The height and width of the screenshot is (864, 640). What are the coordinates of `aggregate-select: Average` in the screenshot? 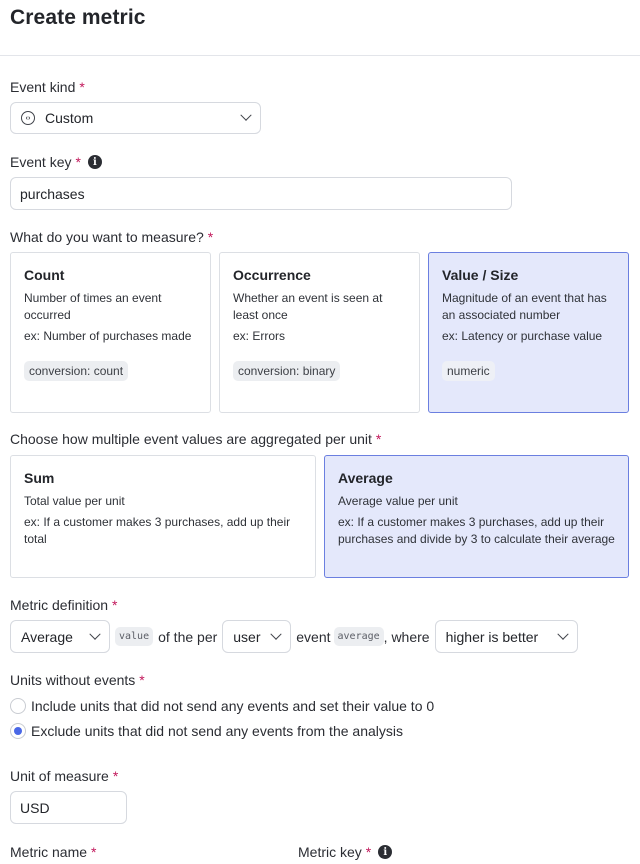 It's located at (60, 636).